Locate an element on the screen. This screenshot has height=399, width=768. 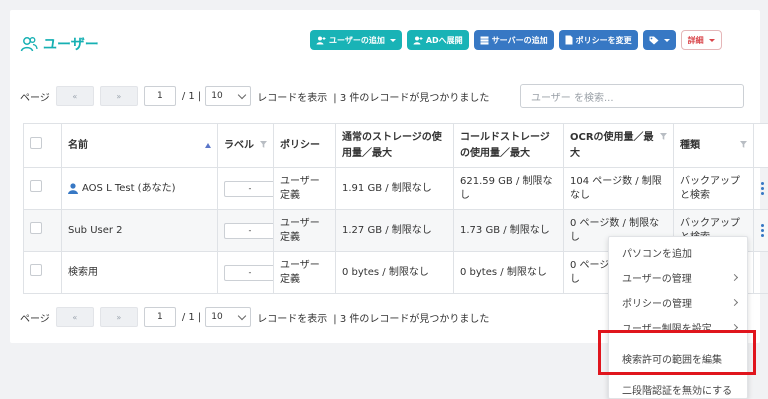
user-name-cell: AOS L Test (あなた) is located at coordinates (139, 188).